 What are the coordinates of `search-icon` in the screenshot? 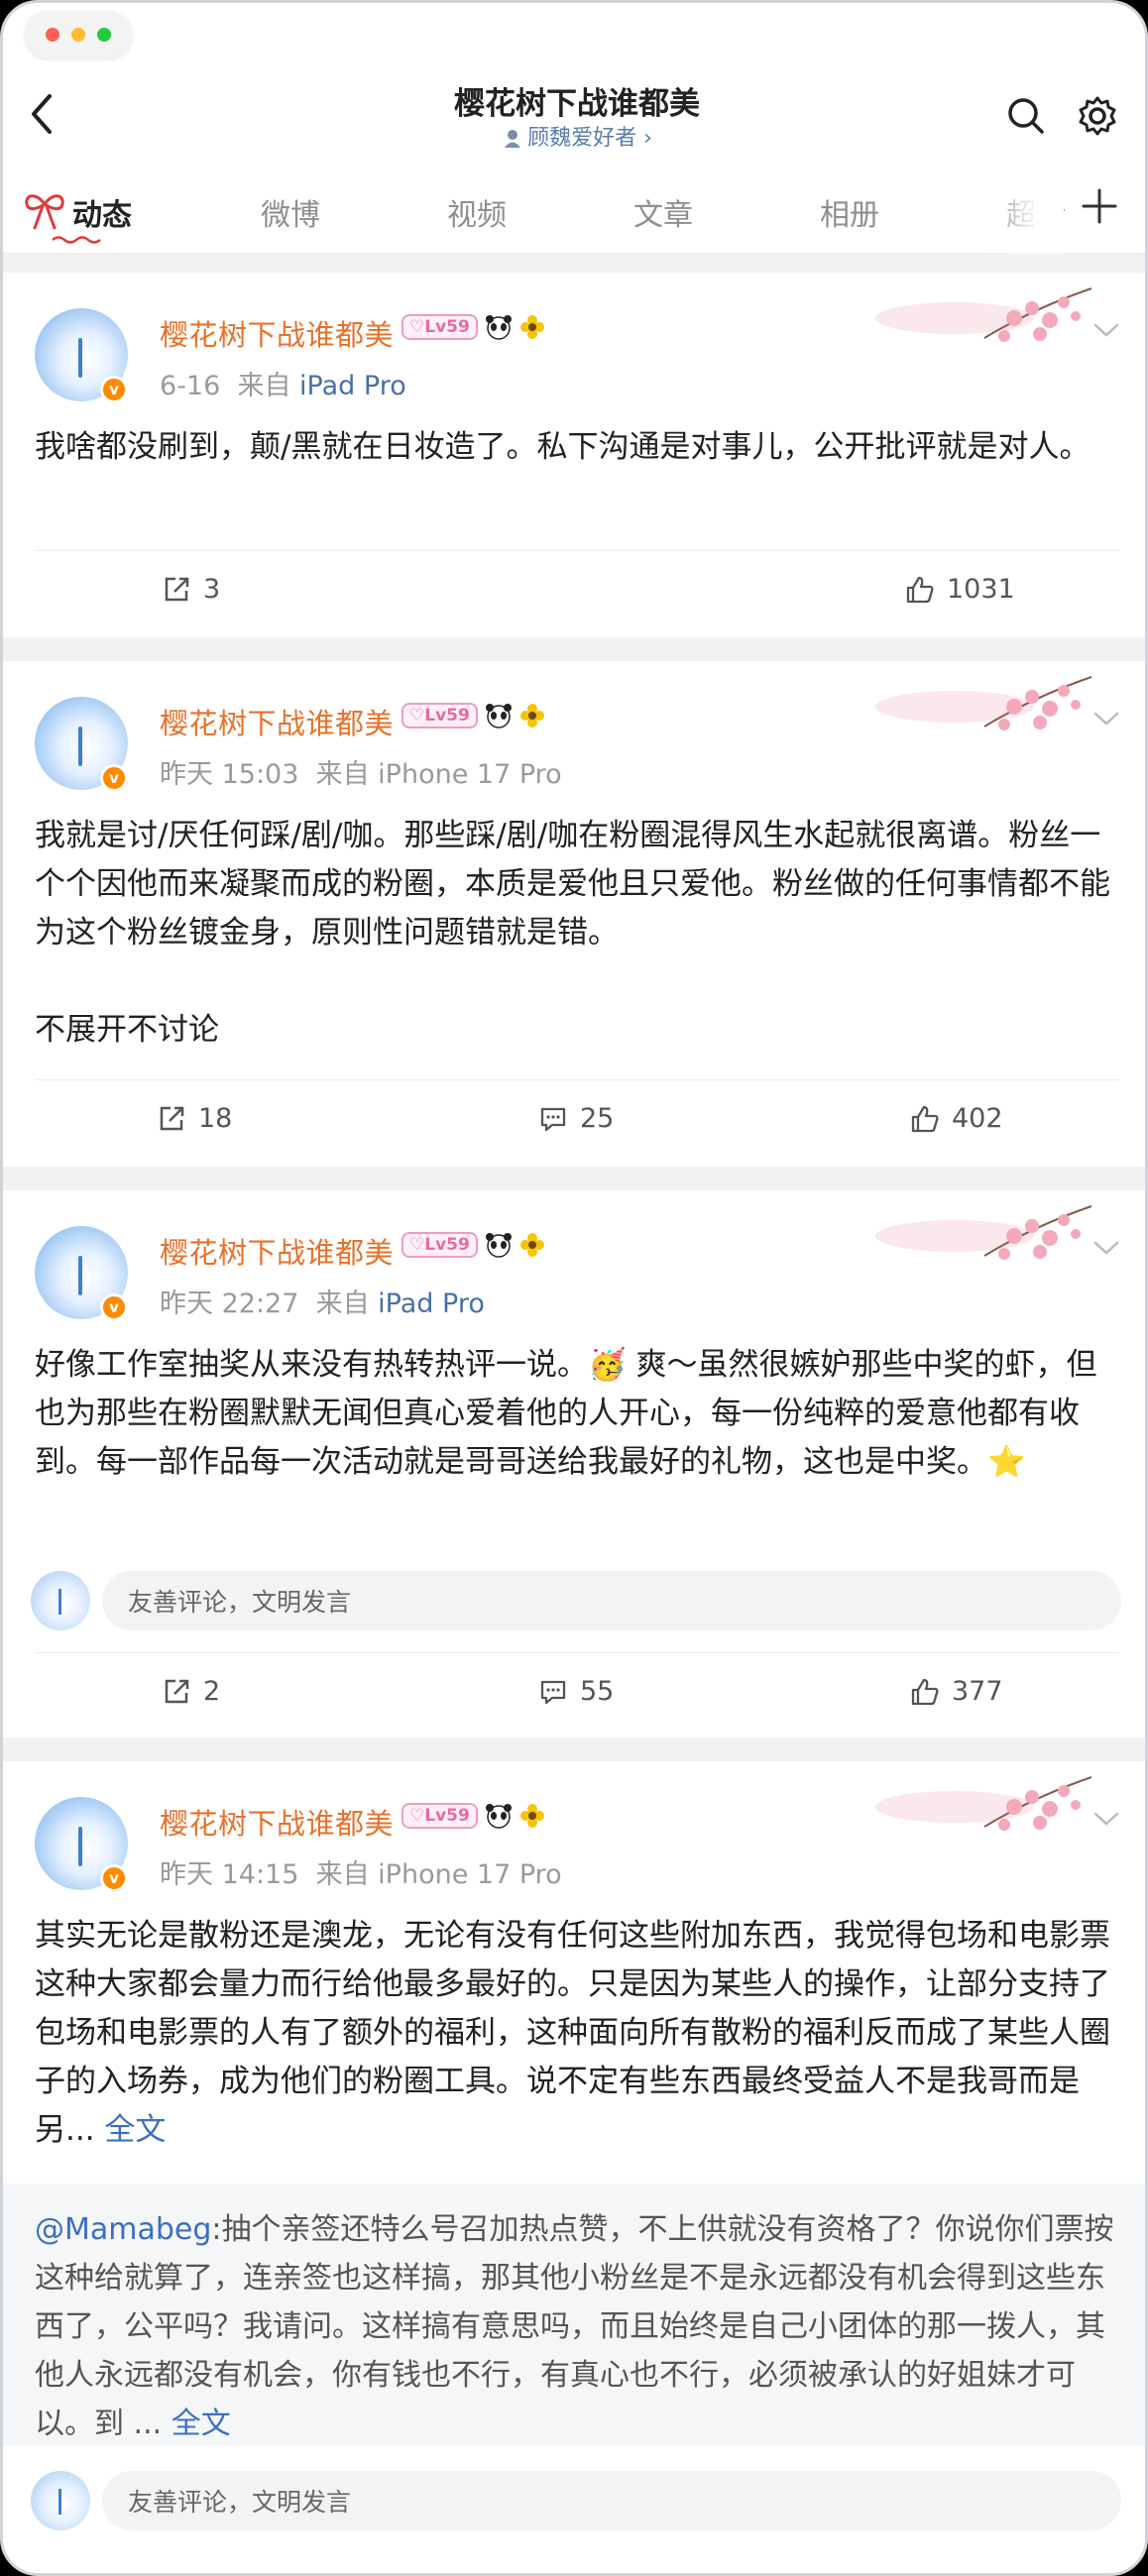 It's located at (1026, 116).